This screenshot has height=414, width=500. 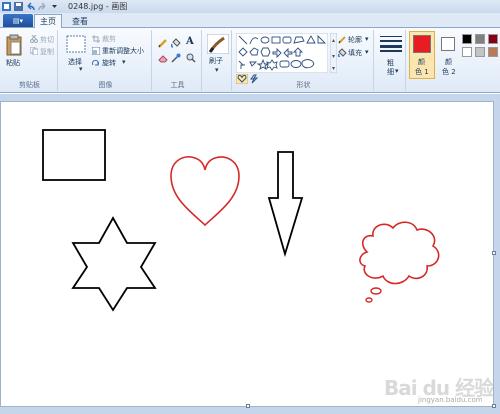 What do you see at coordinates (450, 400) in the screenshot?
I see `watermark-url: jingyan.baidu.com` at bounding box center [450, 400].